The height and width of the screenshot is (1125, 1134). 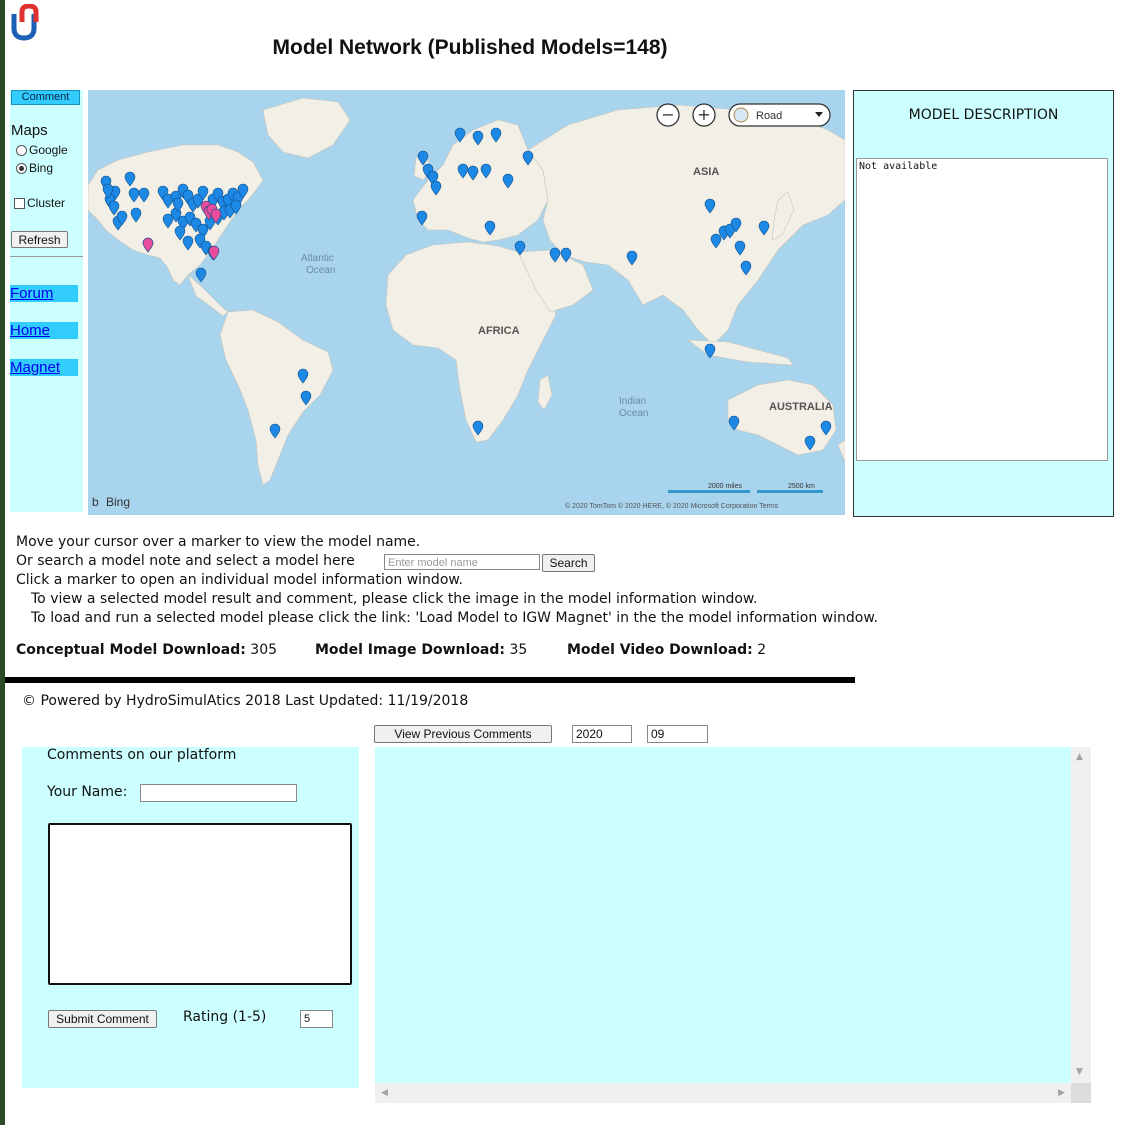 I want to click on magnet-link: Magnet, so click(x=44, y=367).